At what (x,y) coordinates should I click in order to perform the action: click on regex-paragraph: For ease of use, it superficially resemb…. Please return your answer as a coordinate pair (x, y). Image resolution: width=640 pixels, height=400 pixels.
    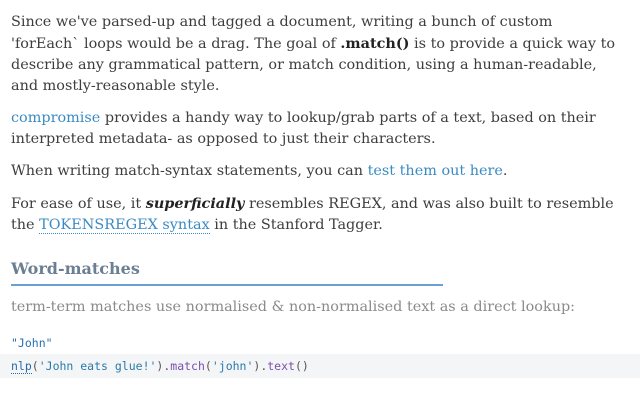
    Looking at the image, I should click on (316, 214).